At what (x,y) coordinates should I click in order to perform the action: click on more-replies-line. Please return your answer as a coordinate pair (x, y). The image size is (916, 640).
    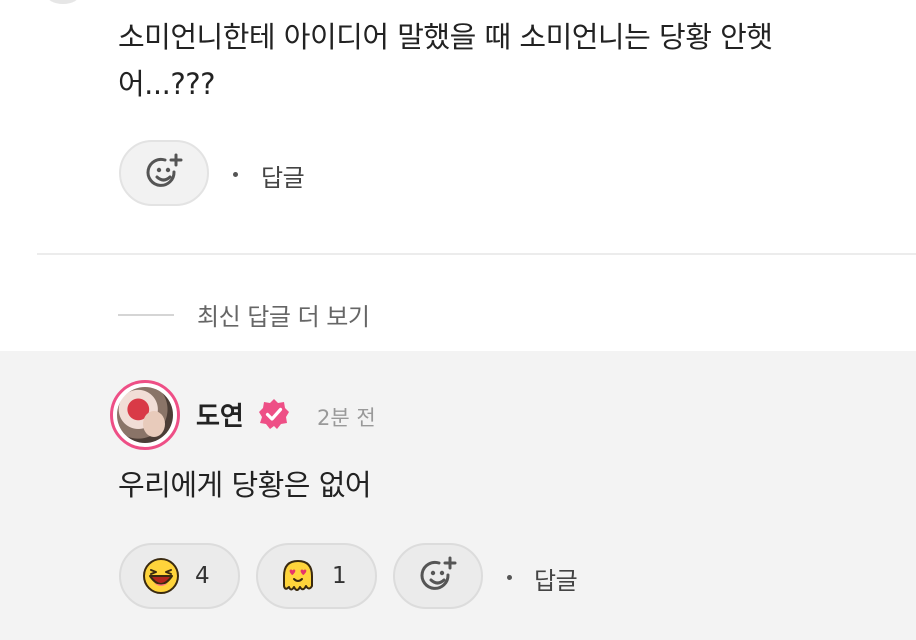
    Looking at the image, I should click on (146, 315).